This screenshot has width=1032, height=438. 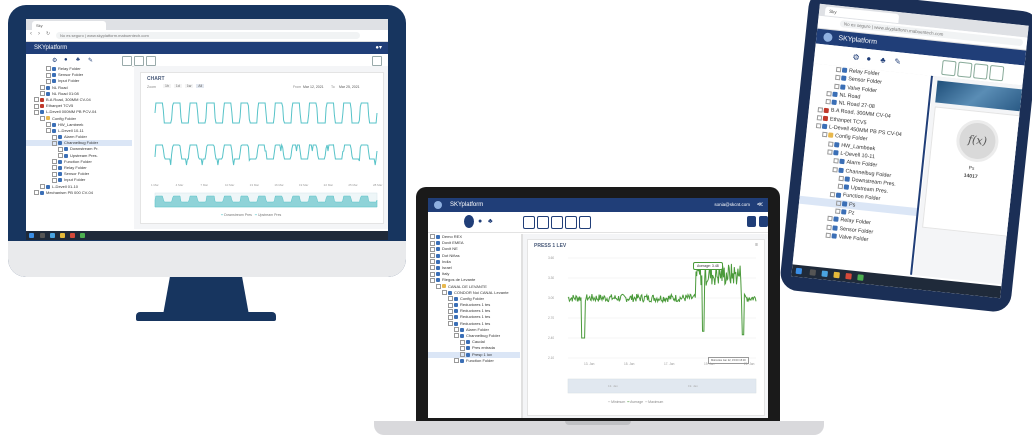 I want to click on laptop-copy-button, so click(x=585, y=222).